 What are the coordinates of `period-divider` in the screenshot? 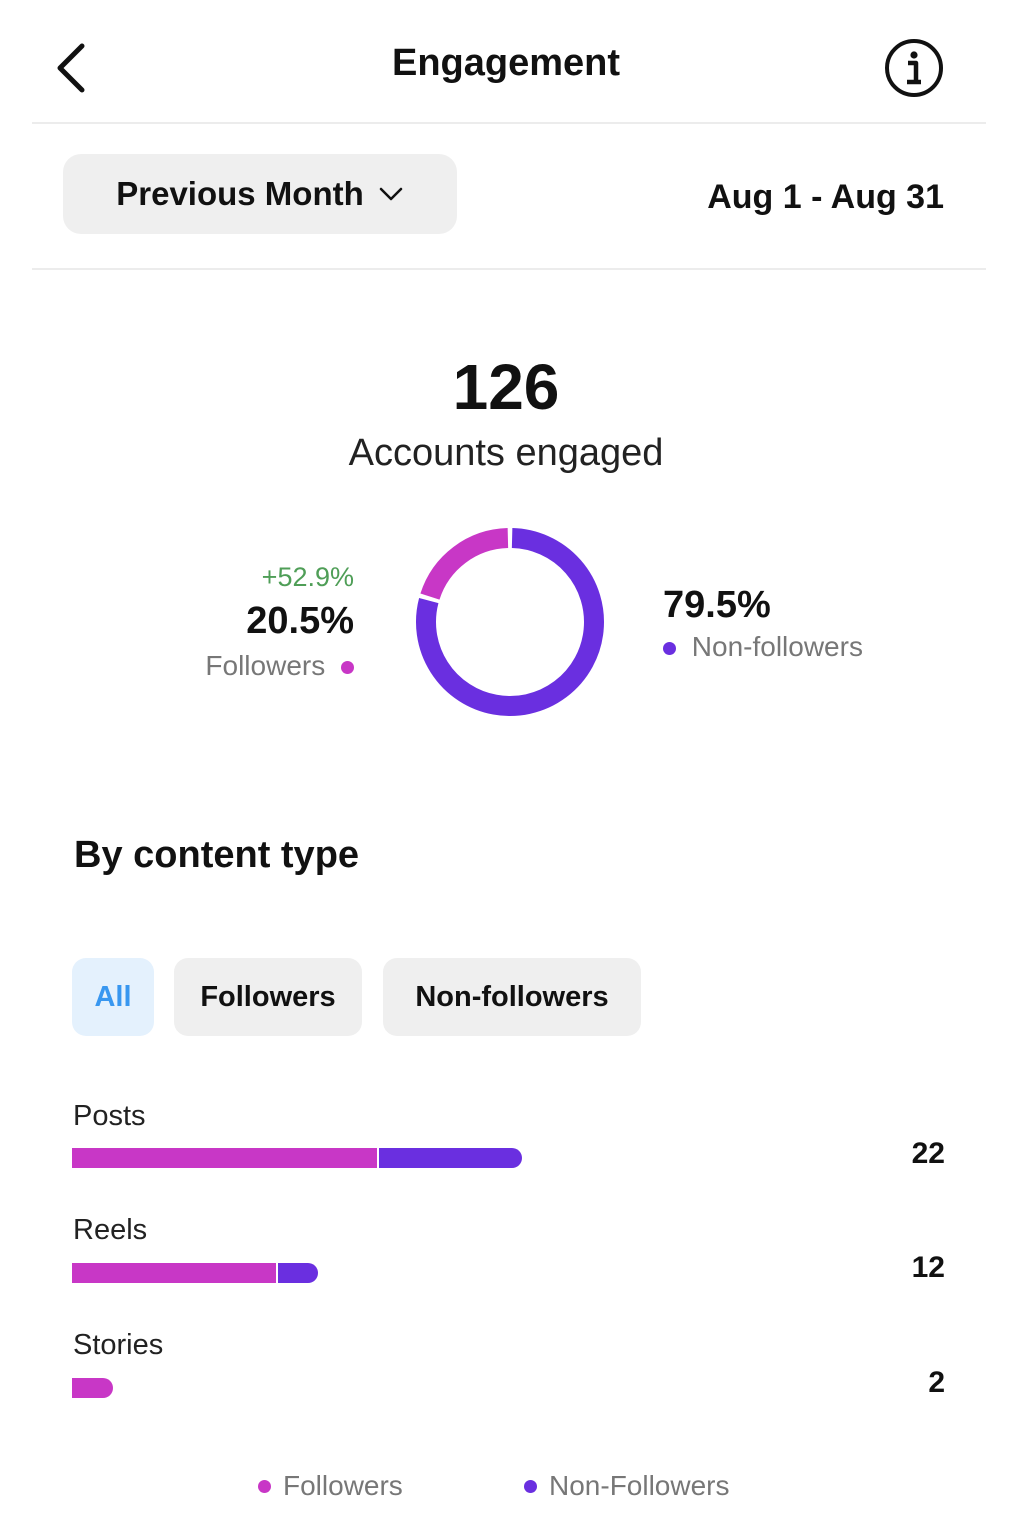 It's located at (509, 269).